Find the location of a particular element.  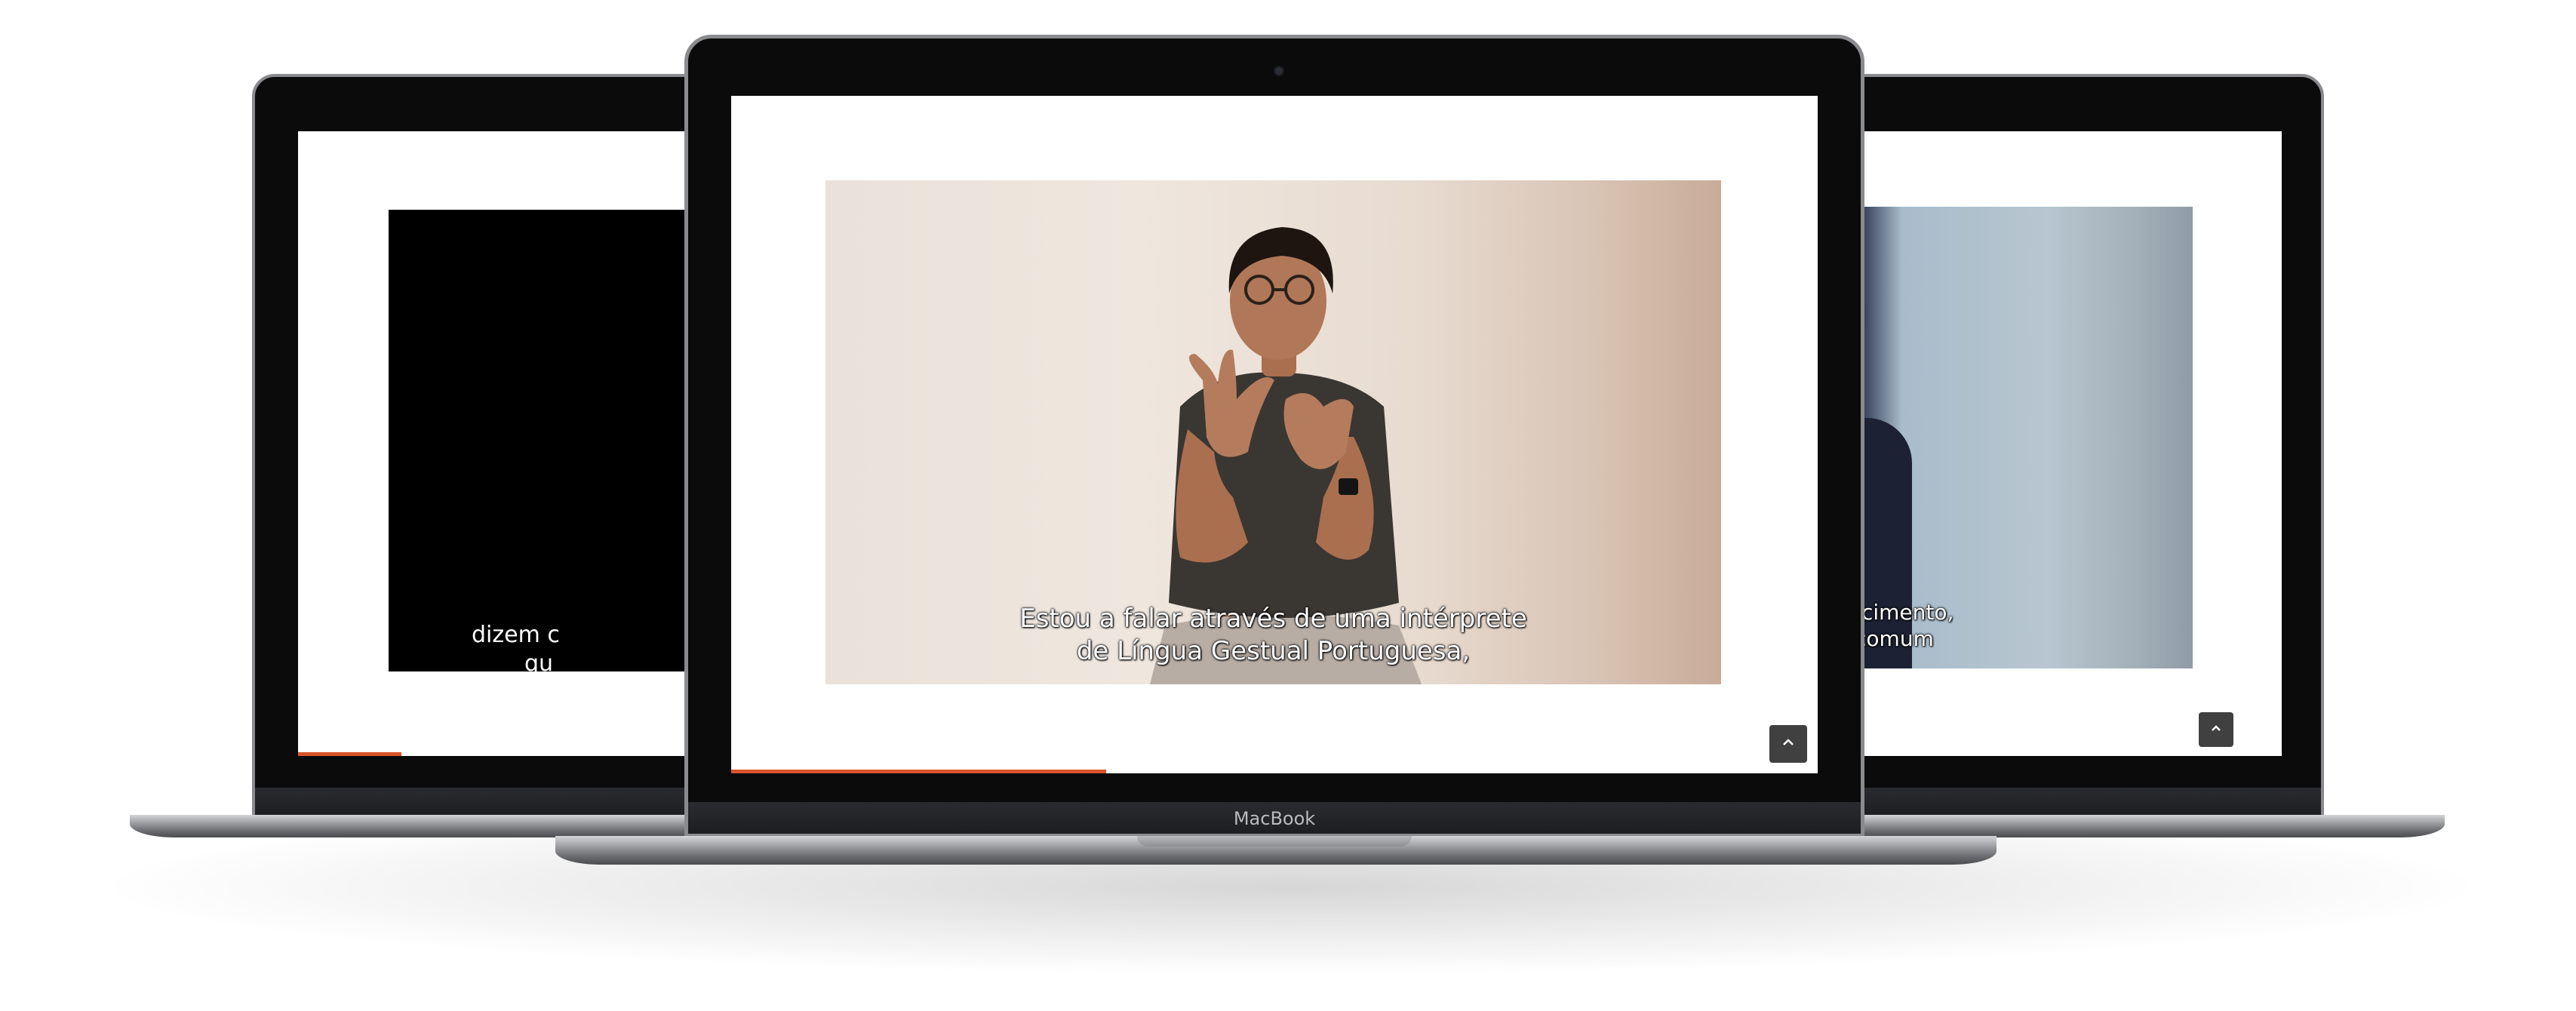

right-laptop-screen: hecimento, o comum is located at coordinates (2055, 443).